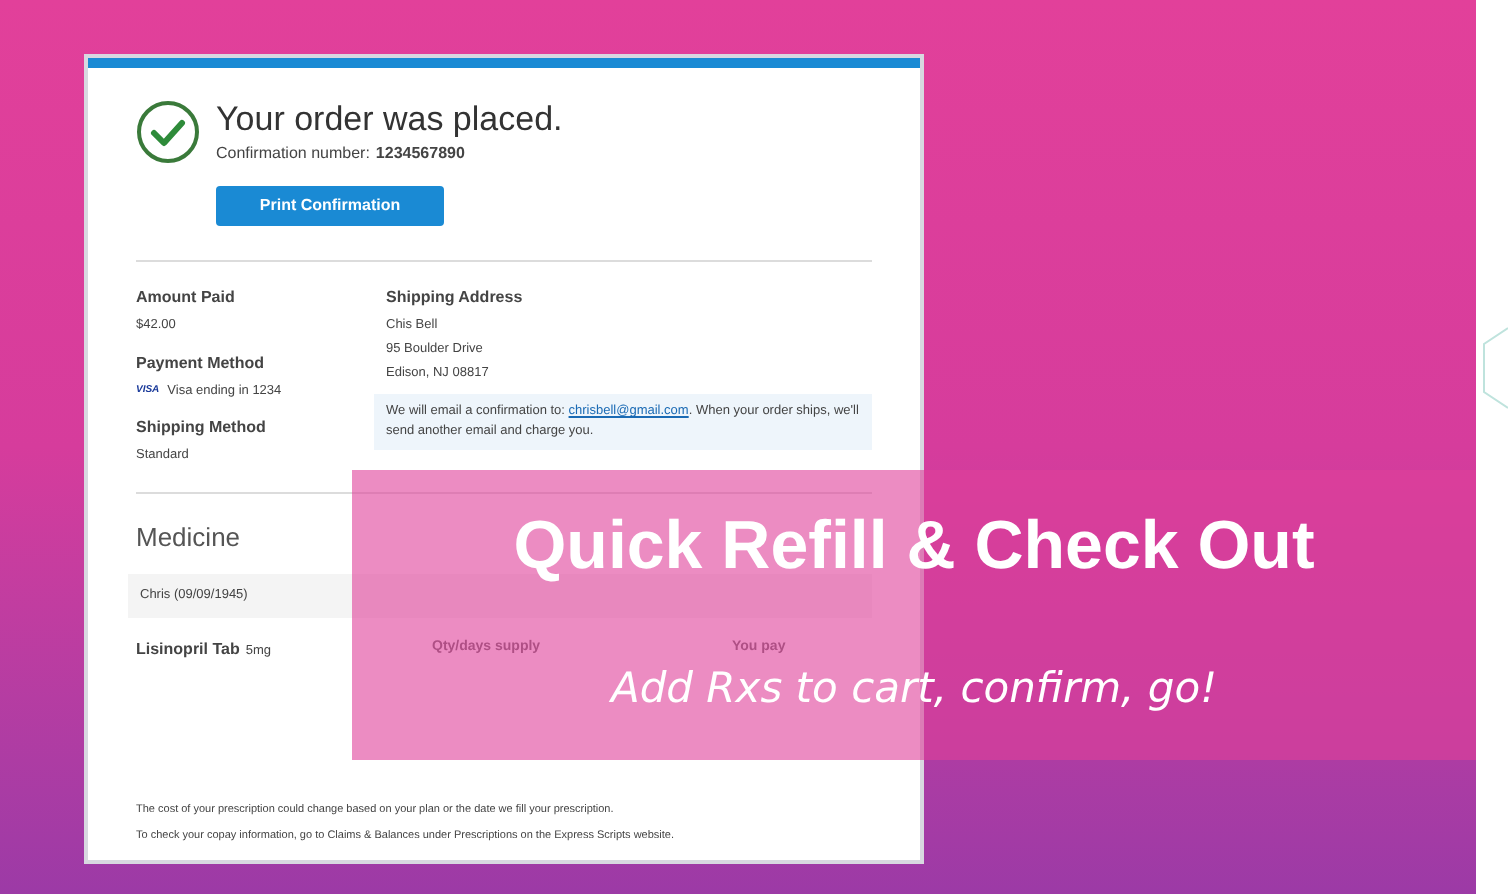 This screenshot has width=1508, height=894. What do you see at coordinates (914, 546) in the screenshot?
I see `banner-title: Quick Refill & Check Out` at bounding box center [914, 546].